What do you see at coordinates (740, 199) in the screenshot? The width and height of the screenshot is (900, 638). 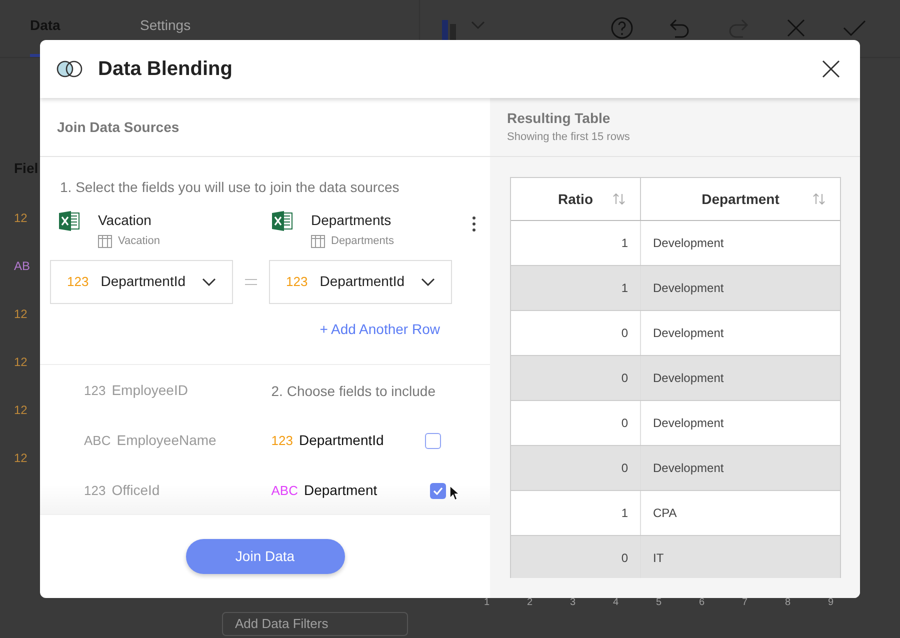 I see `column-header: Department` at bounding box center [740, 199].